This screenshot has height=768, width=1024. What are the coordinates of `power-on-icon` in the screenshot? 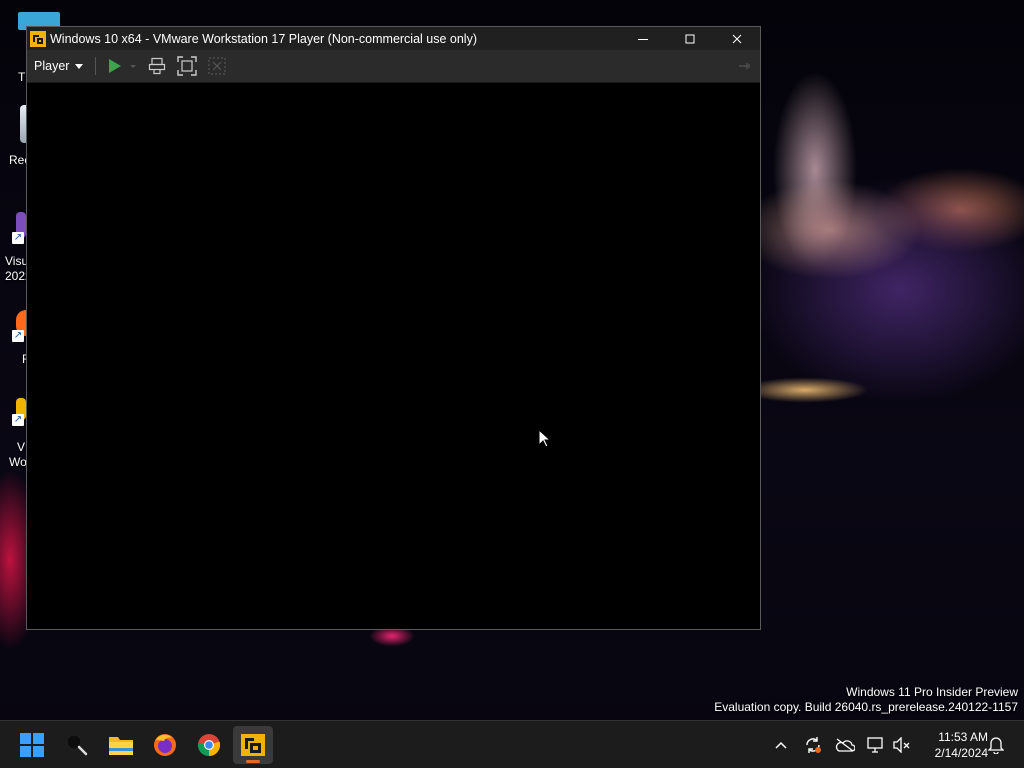 It's located at (123, 66).